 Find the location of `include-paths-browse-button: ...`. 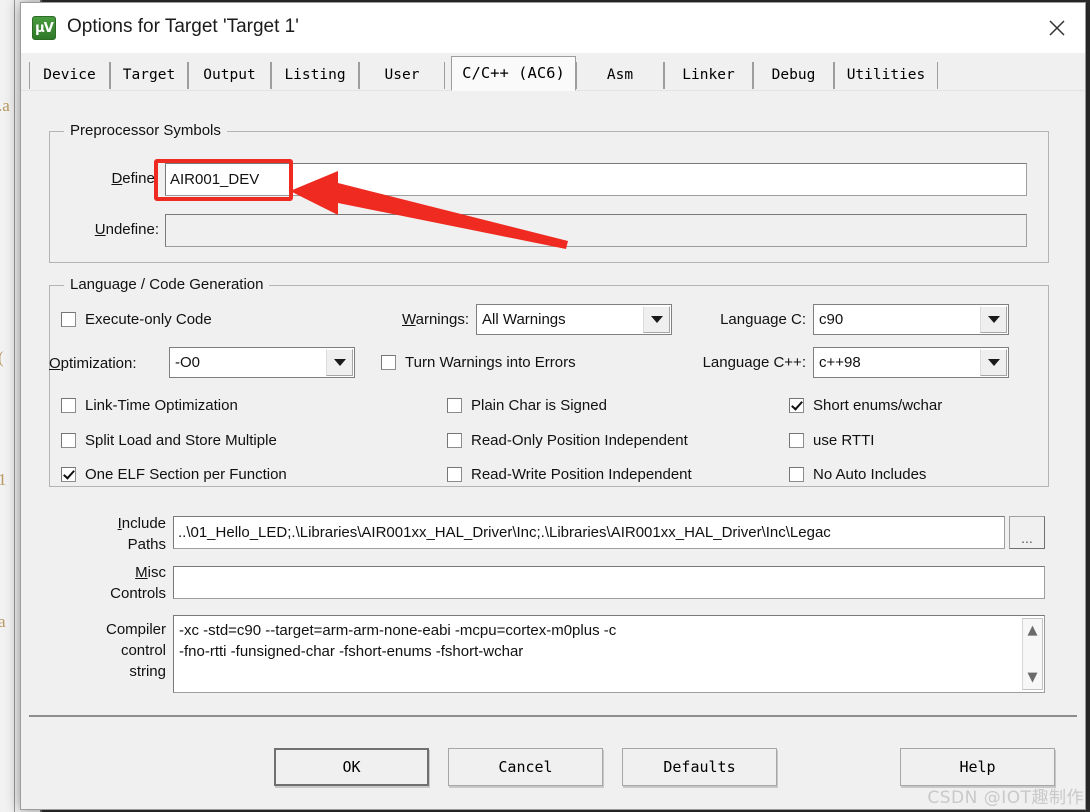

include-paths-browse-button: ... is located at coordinates (1027, 532).